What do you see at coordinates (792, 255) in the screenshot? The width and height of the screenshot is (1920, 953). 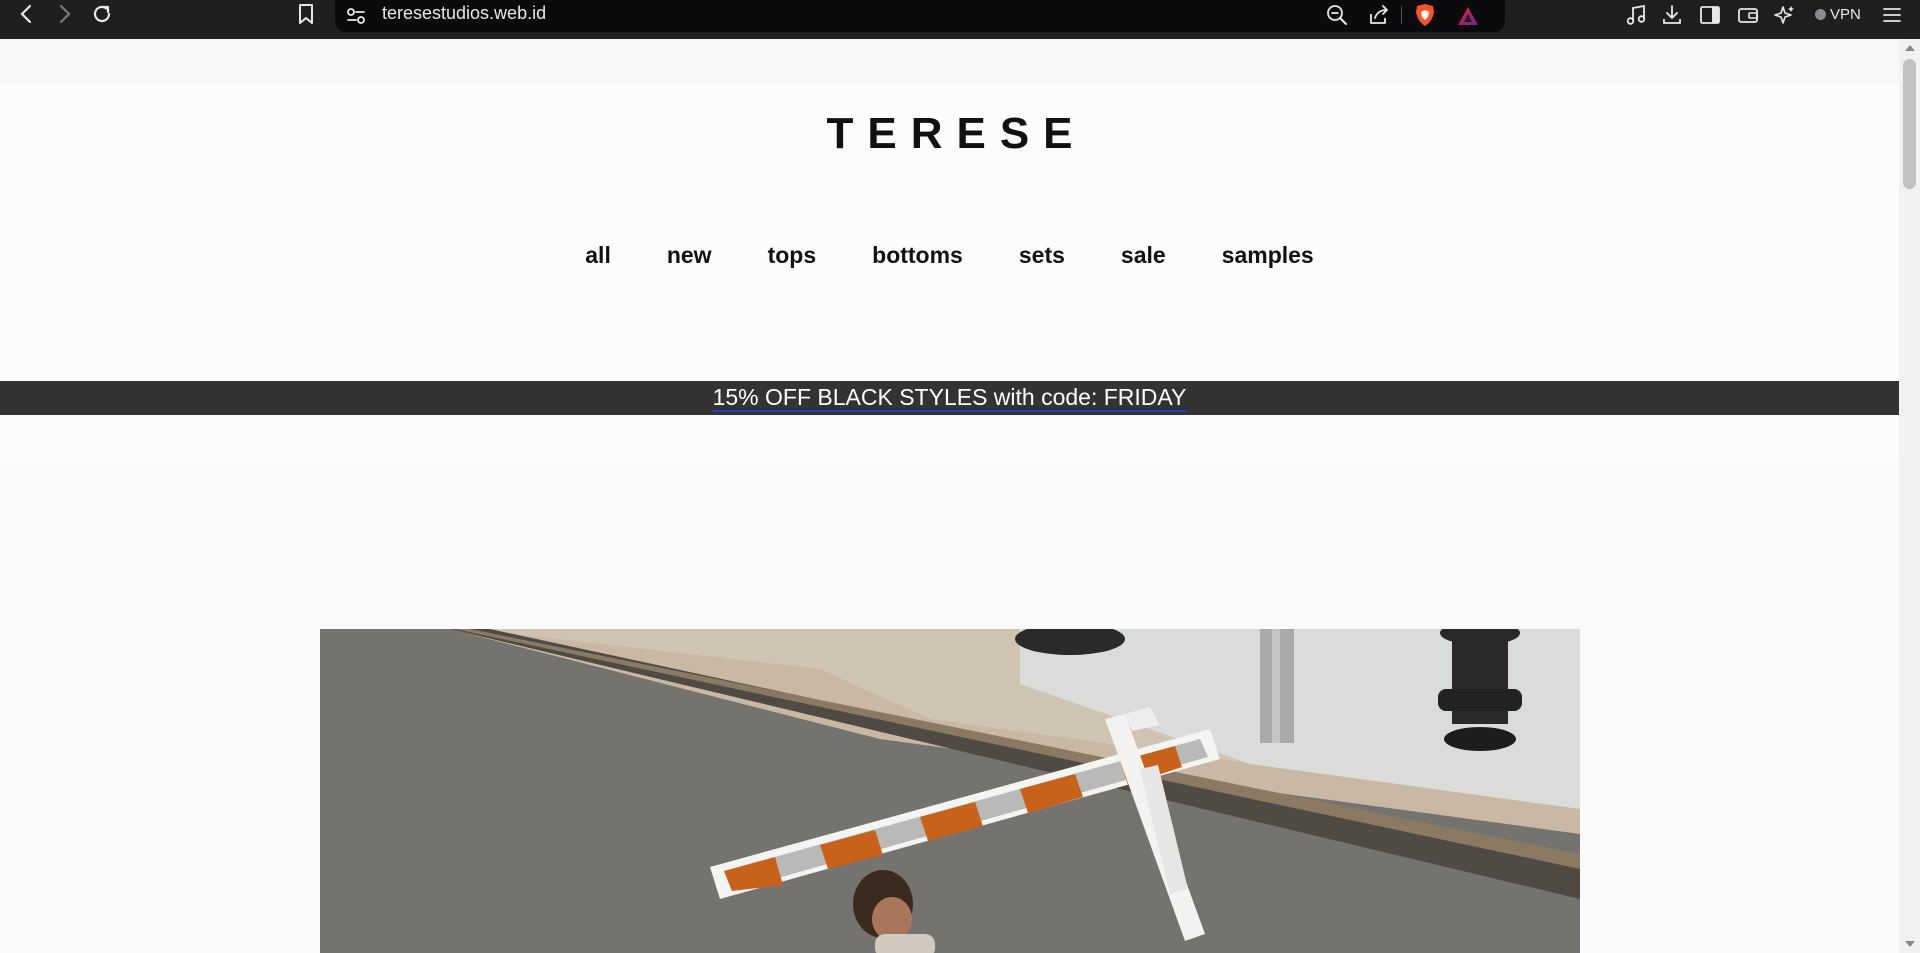 I see `menu-item-tops: tops` at bounding box center [792, 255].